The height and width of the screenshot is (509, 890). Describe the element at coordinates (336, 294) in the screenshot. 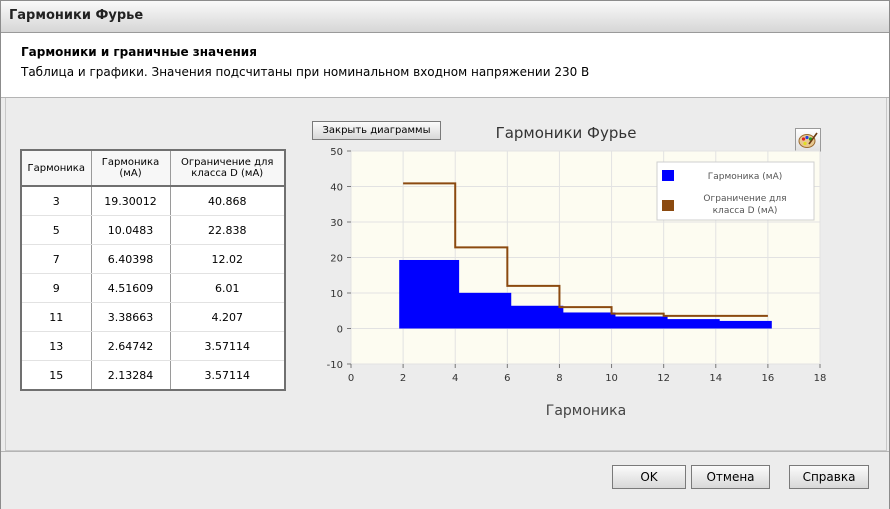

I see `y-tick-label: 10` at that location.